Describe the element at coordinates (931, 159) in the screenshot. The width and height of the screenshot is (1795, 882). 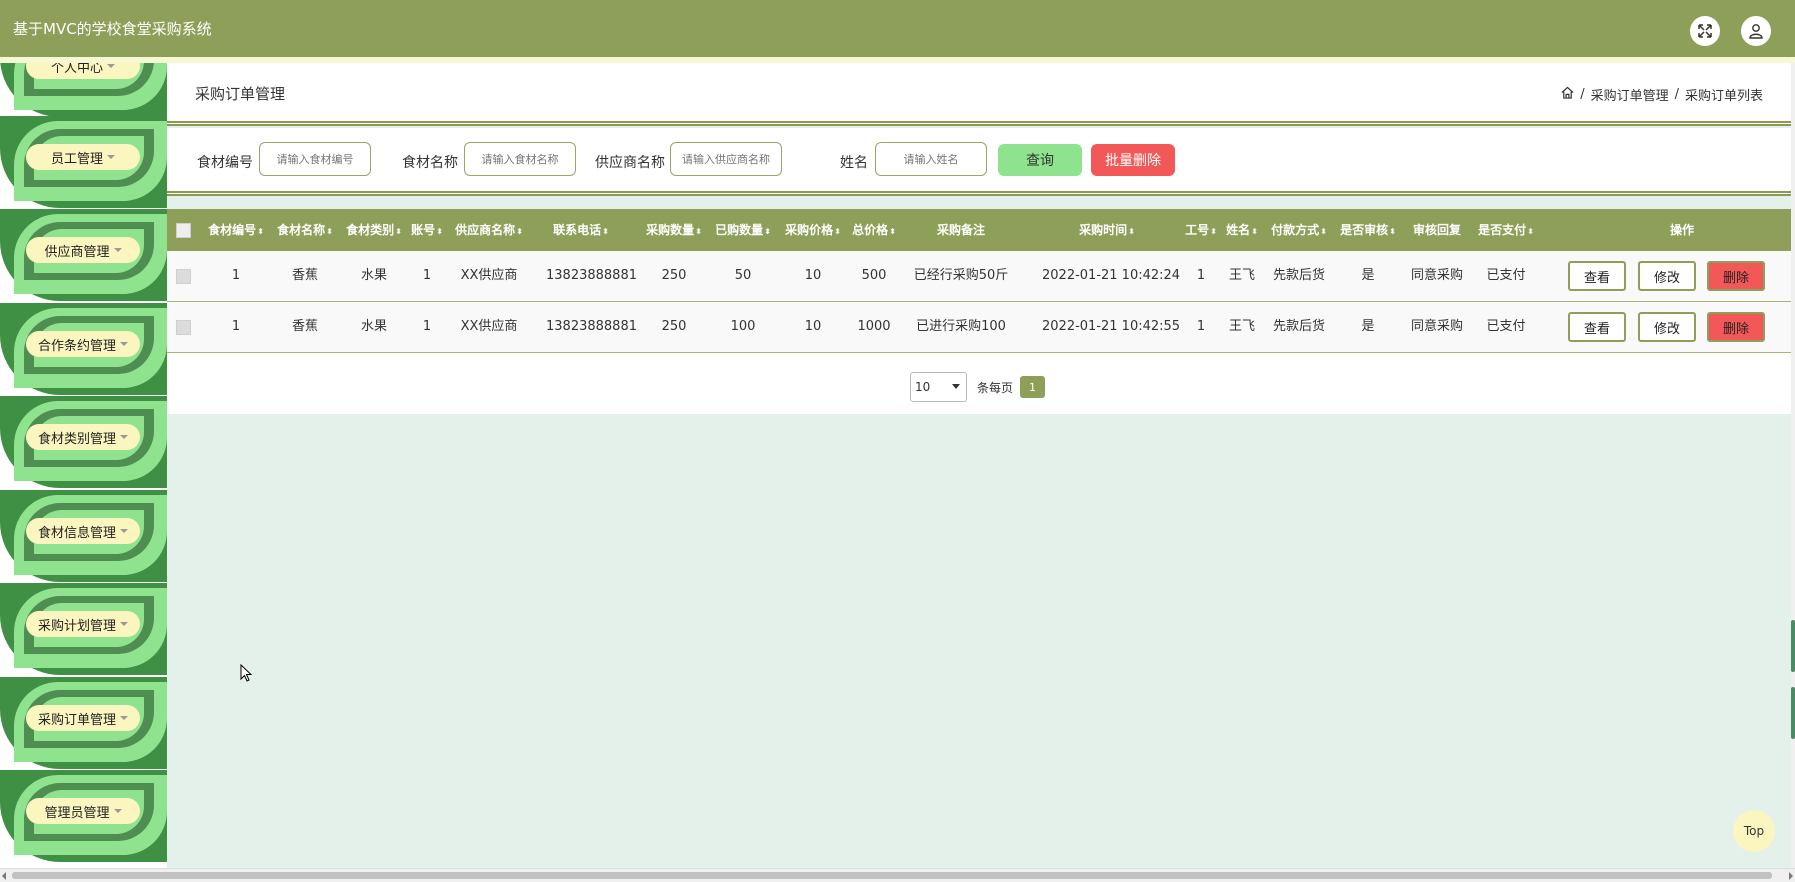
I see `name-input` at that location.